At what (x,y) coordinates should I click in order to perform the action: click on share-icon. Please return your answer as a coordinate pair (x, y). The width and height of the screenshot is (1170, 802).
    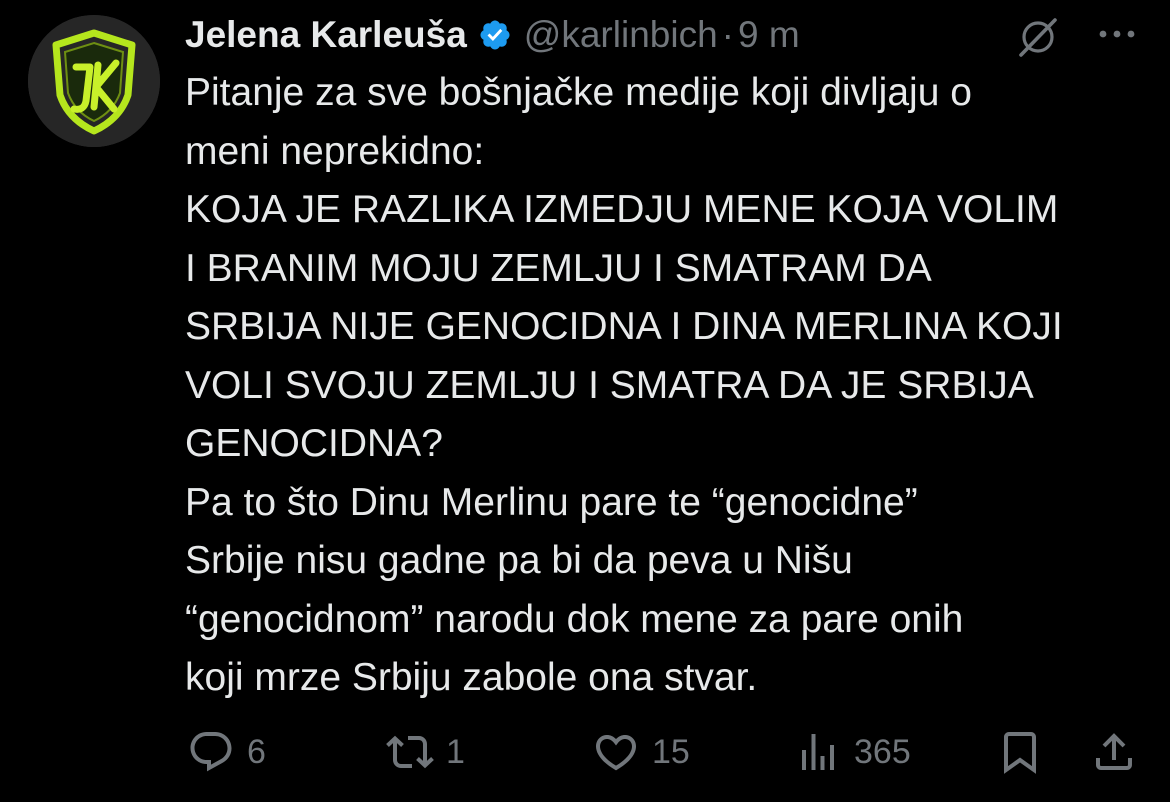
    Looking at the image, I should click on (1114, 751).